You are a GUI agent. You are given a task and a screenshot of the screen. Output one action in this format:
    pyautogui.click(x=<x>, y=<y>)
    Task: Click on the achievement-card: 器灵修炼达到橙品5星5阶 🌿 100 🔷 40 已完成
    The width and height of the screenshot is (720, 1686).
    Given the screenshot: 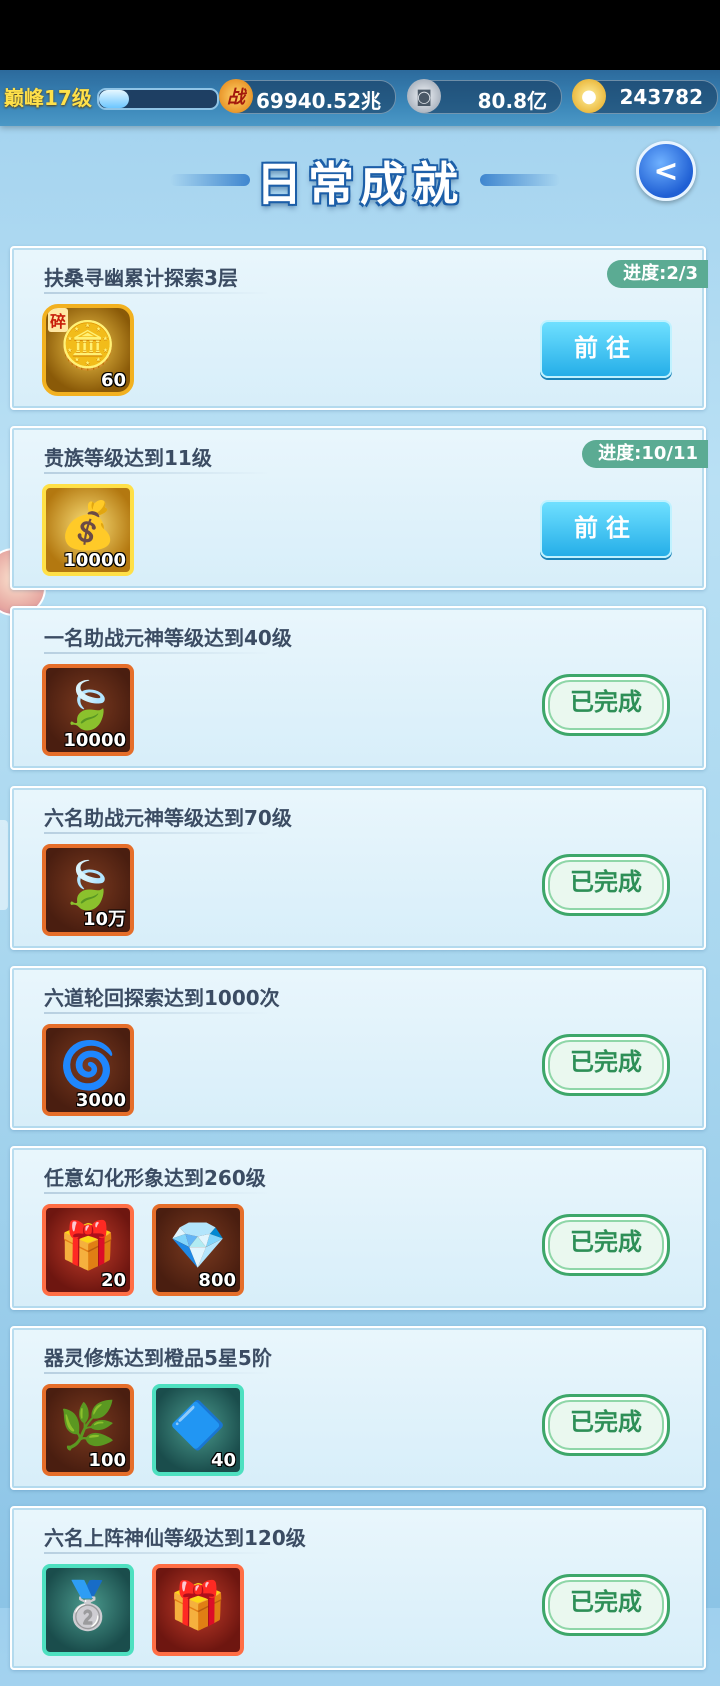 What is the action you would take?
    pyautogui.click(x=358, y=1408)
    